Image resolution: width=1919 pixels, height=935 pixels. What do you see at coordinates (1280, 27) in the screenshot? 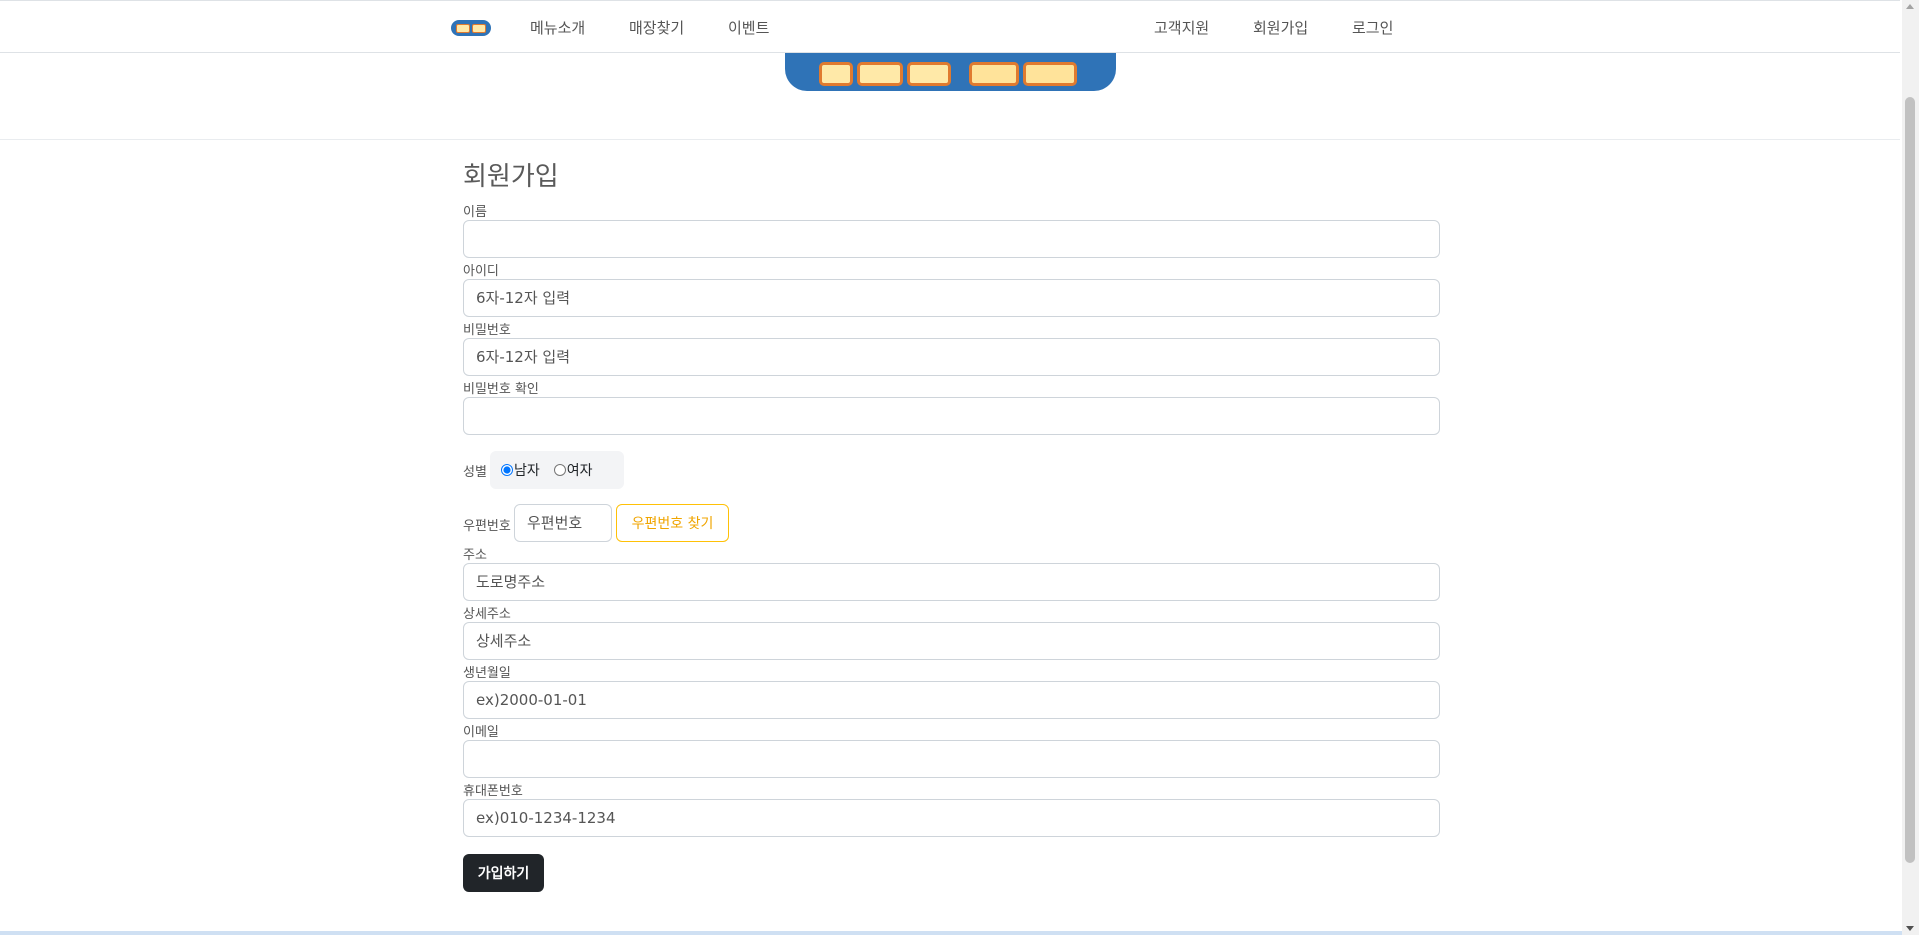
I see `nav-sign-up: 회원가입` at bounding box center [1280, 27].